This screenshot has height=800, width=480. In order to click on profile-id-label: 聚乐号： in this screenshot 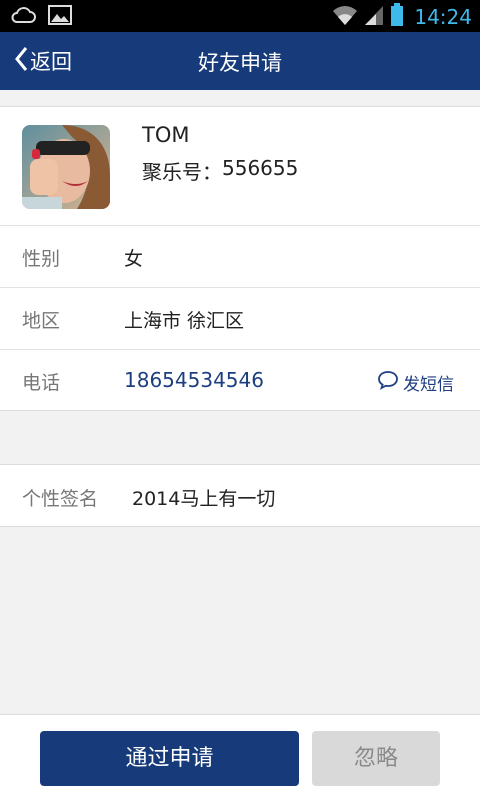, I will do `click(182, 172)`.